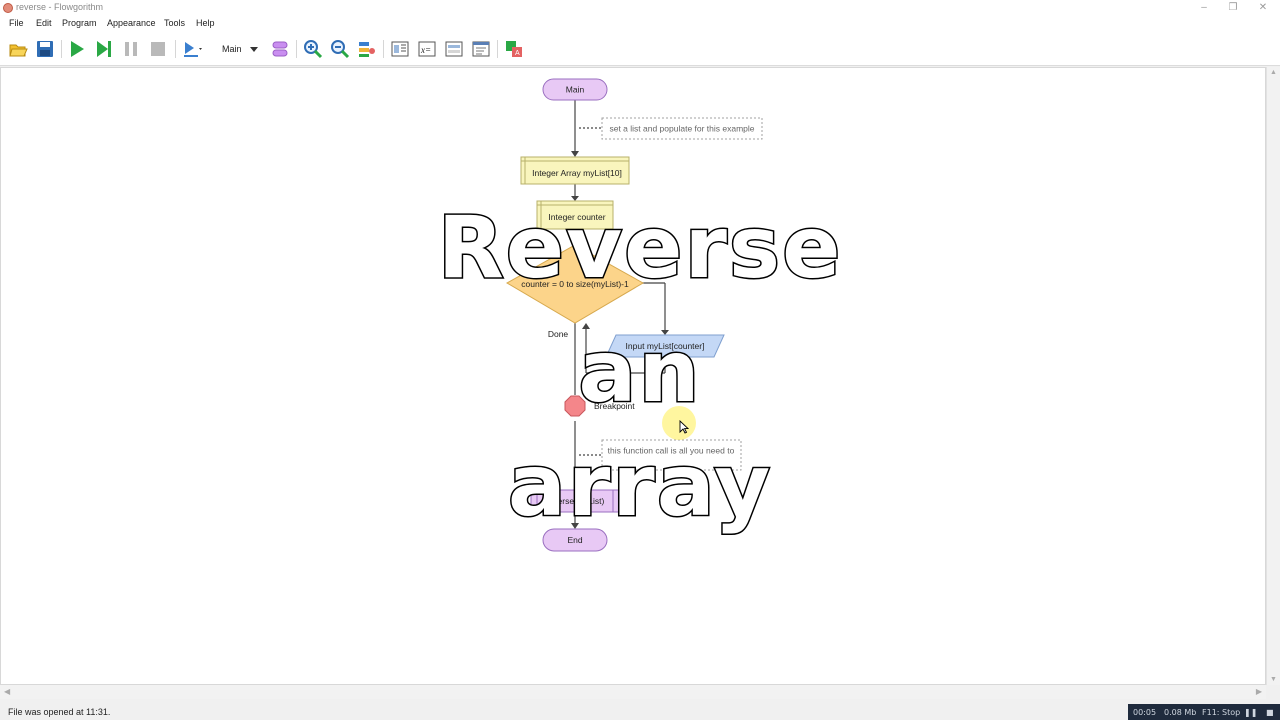 The width and height of the screenshot is (1280, 720). I want to click on comment-text-1: set a list and populate for this example, so click(681, 129).